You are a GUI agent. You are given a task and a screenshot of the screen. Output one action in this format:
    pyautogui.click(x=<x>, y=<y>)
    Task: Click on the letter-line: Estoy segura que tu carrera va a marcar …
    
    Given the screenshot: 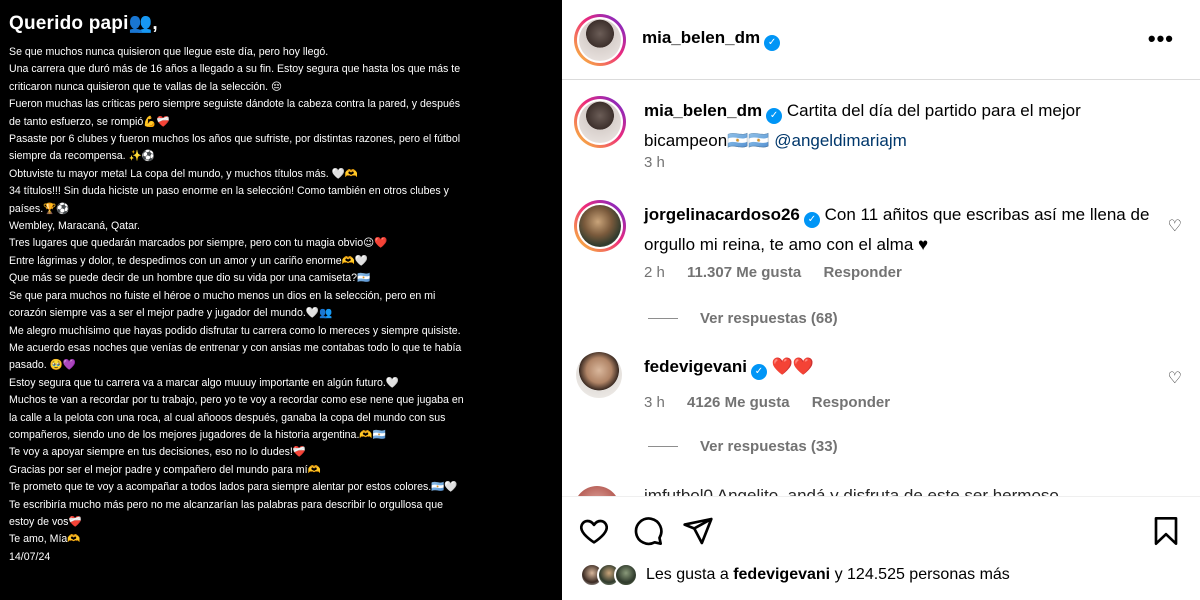 What is the action you would take?
    pyautogui.click(x=204, y=382)
    